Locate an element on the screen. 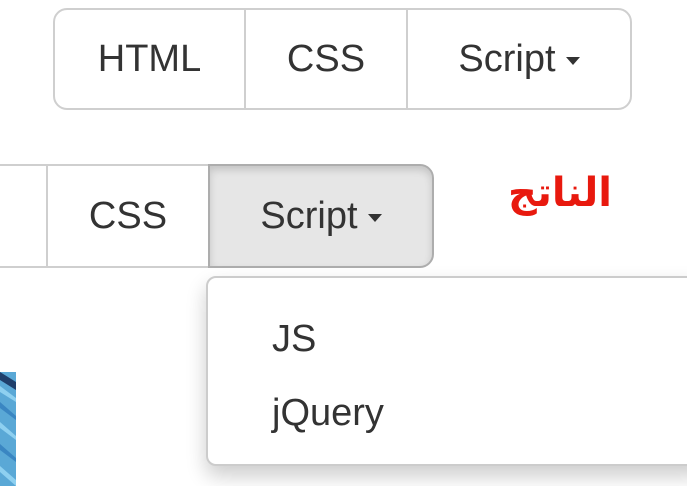 The height and width of the screenshot is (486, 687). css-button: CSS is located at coordinates (326, 59).